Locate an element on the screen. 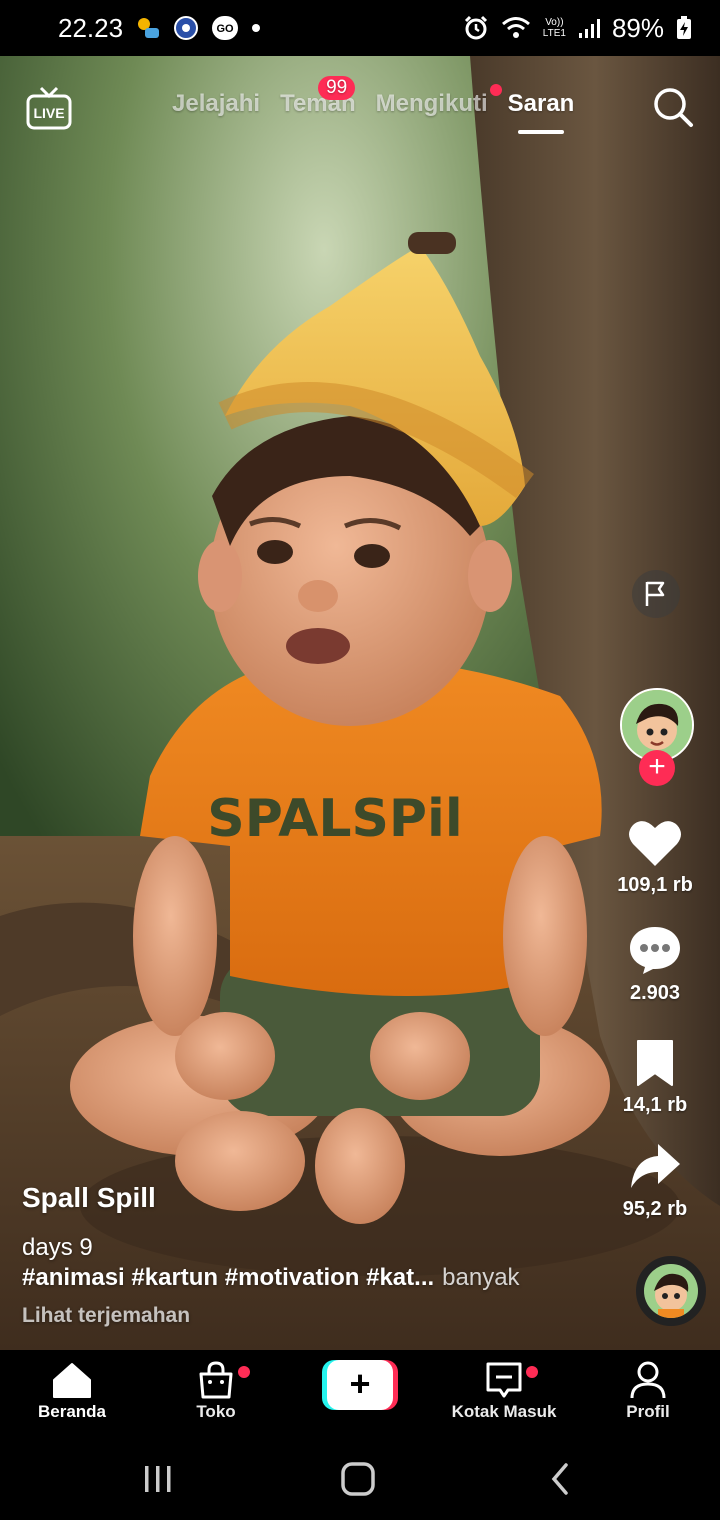 The image size is (720, 1520). comment-button: 2.903 is located at coordinates (655, 964).